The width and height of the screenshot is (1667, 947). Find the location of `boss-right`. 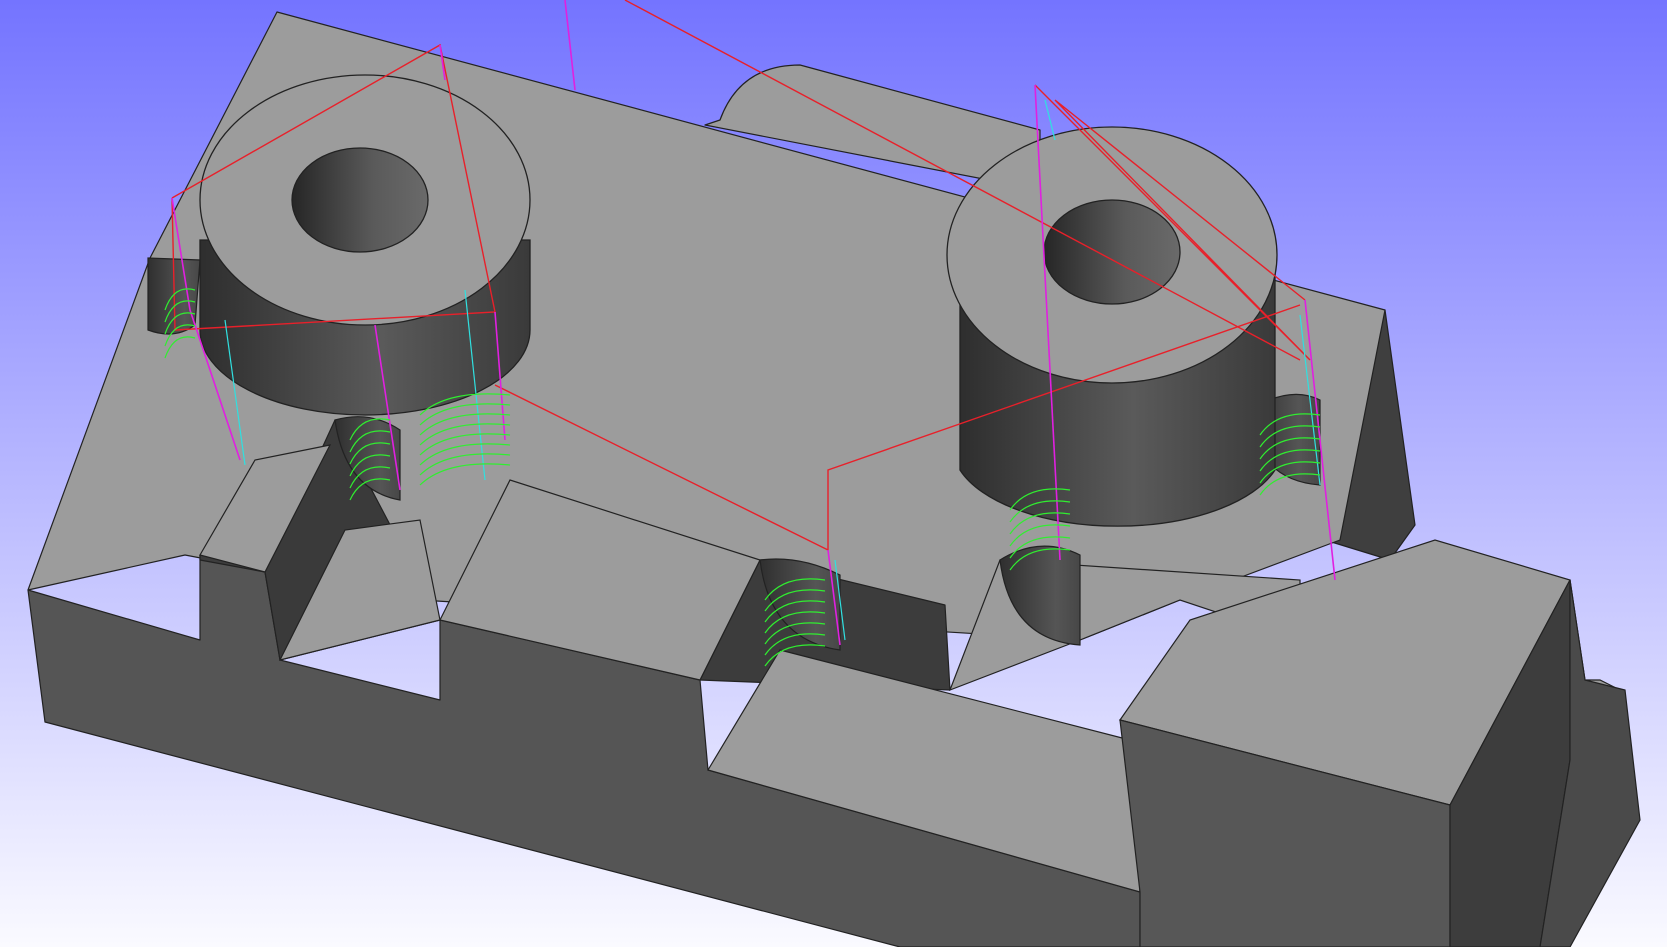

boss-right is located at coordinates (1112, 326).